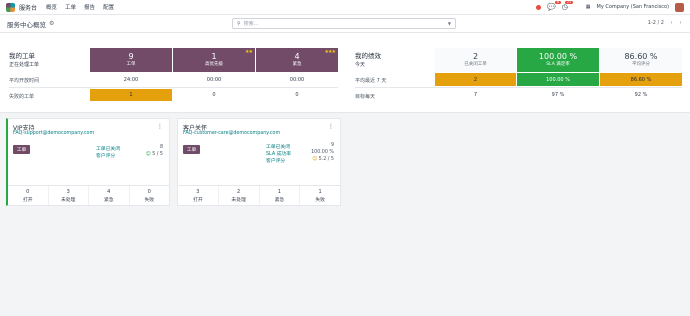 This screenshot has height=316, width=690. I want to click on my-tickets-title: 我的工单, so click(22, 55).